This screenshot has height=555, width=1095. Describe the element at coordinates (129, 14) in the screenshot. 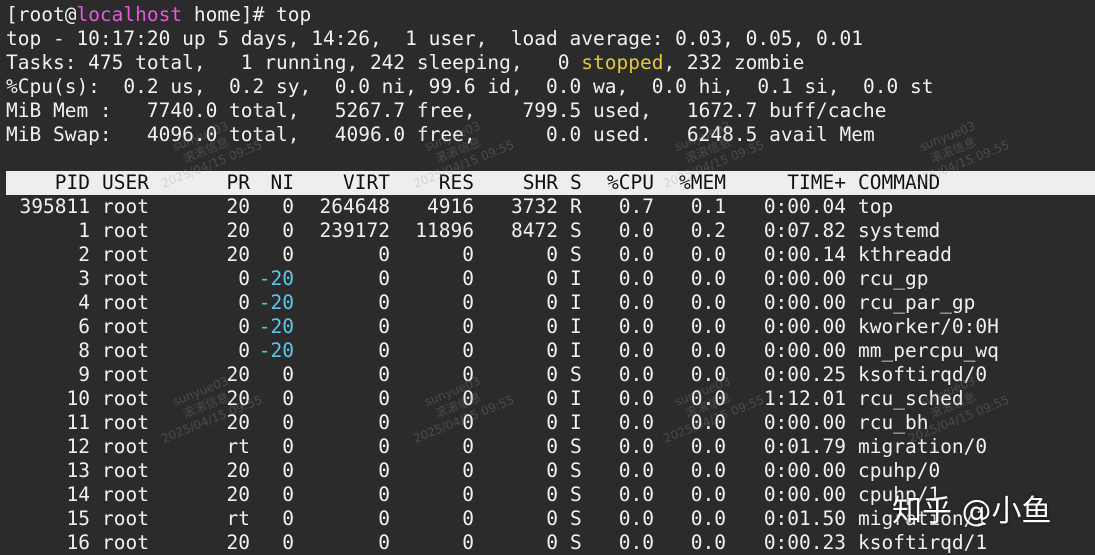

I see `prompt-host: localhost` at that location.